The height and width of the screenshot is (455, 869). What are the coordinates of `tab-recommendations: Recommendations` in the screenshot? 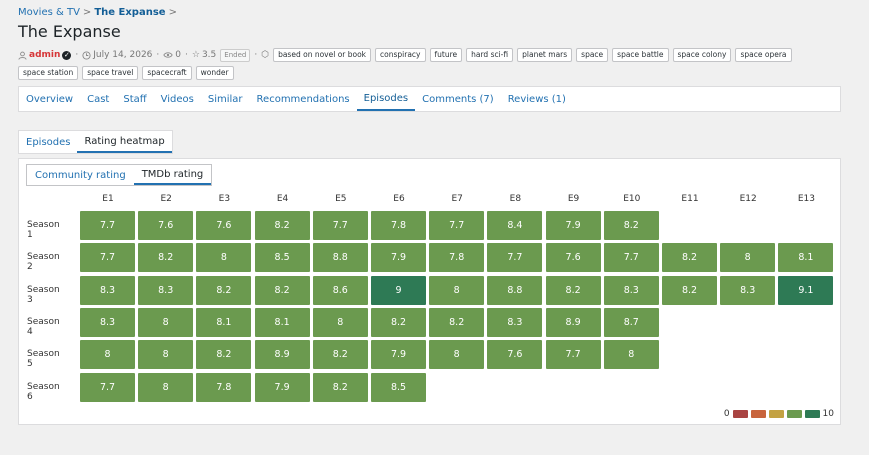 It's located at (303, 99).